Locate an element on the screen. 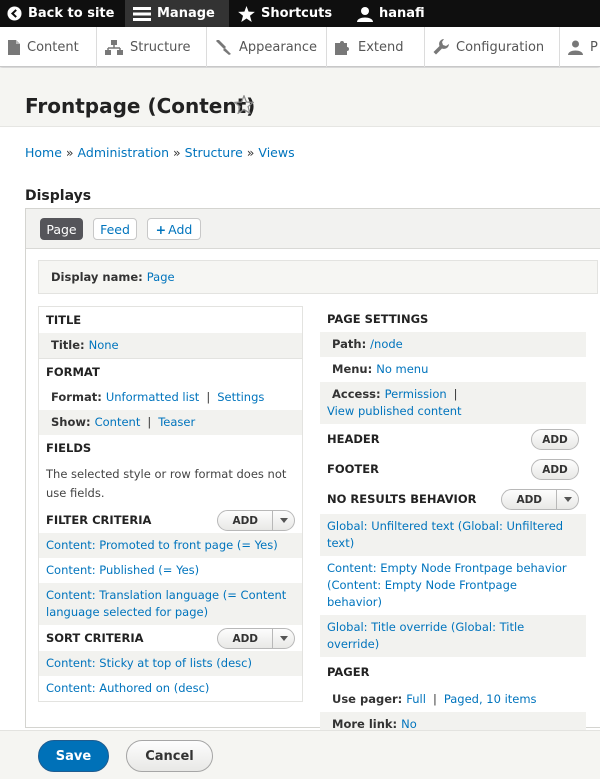 This screenshot has width=600, height=779. tray-item-structure: Structure is located at coordinates (152, 47).